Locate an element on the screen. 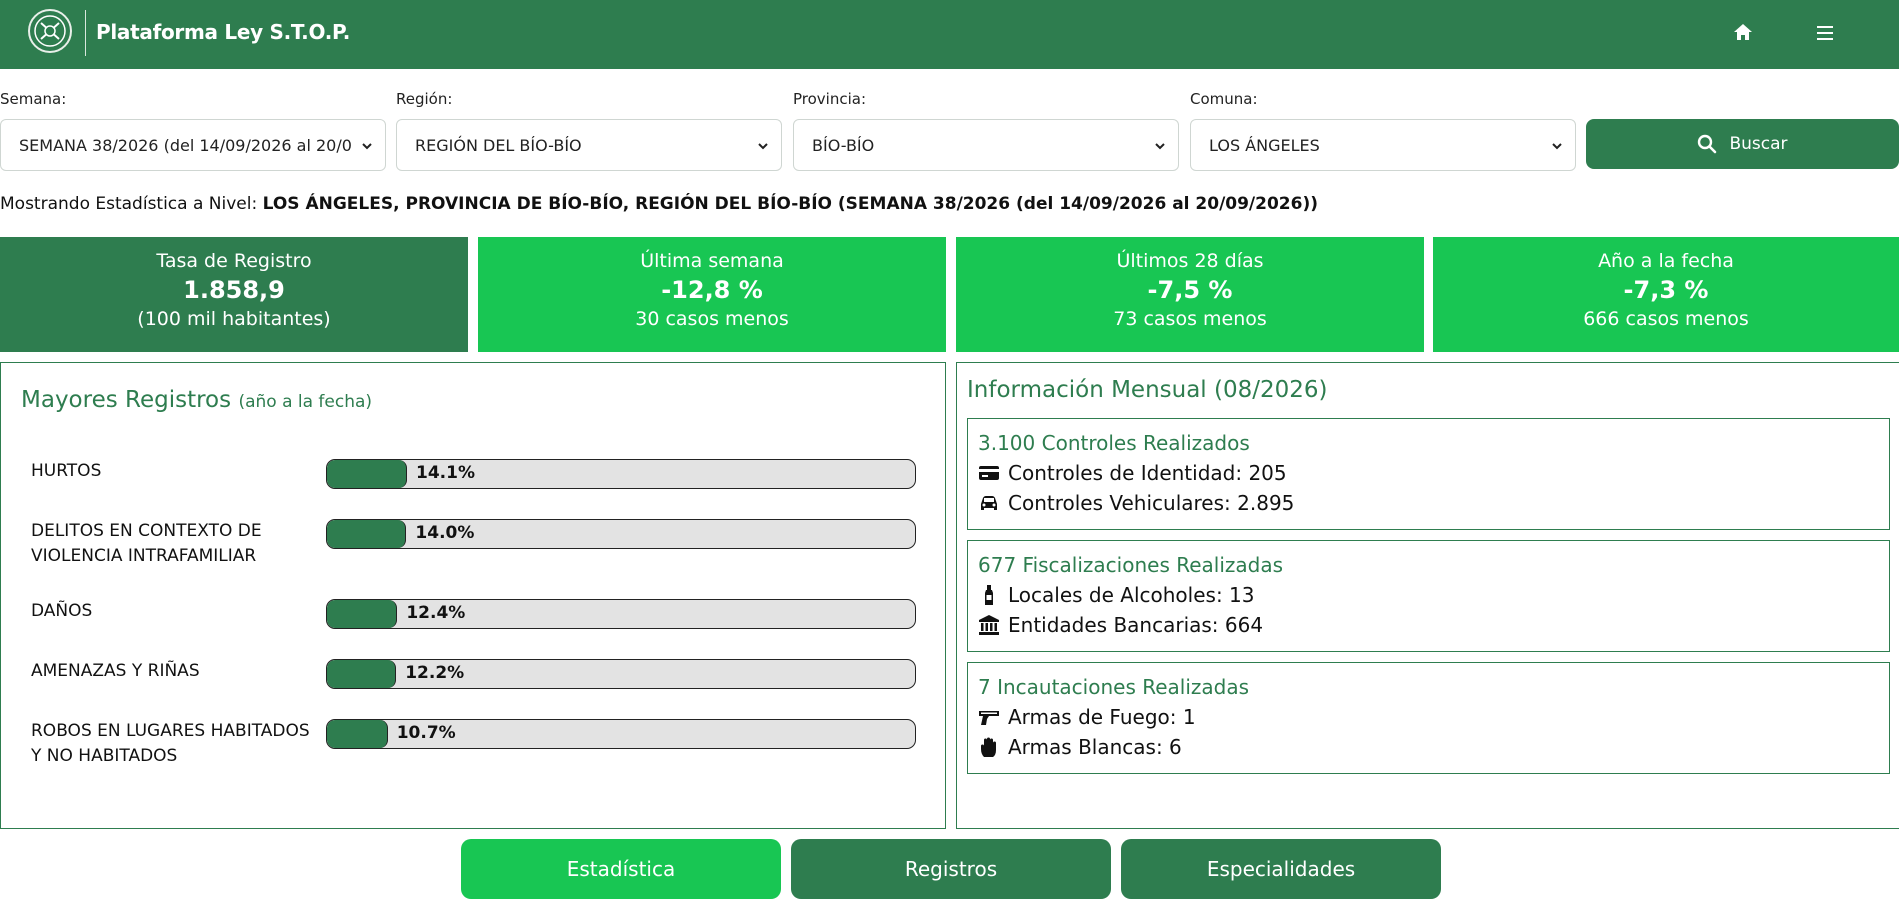 The width and height of the screenshot is (1899, 907). fiscalizaciones-title: 677 Fiscalizaciones Realizadas is located at coordinates (1131, 565).